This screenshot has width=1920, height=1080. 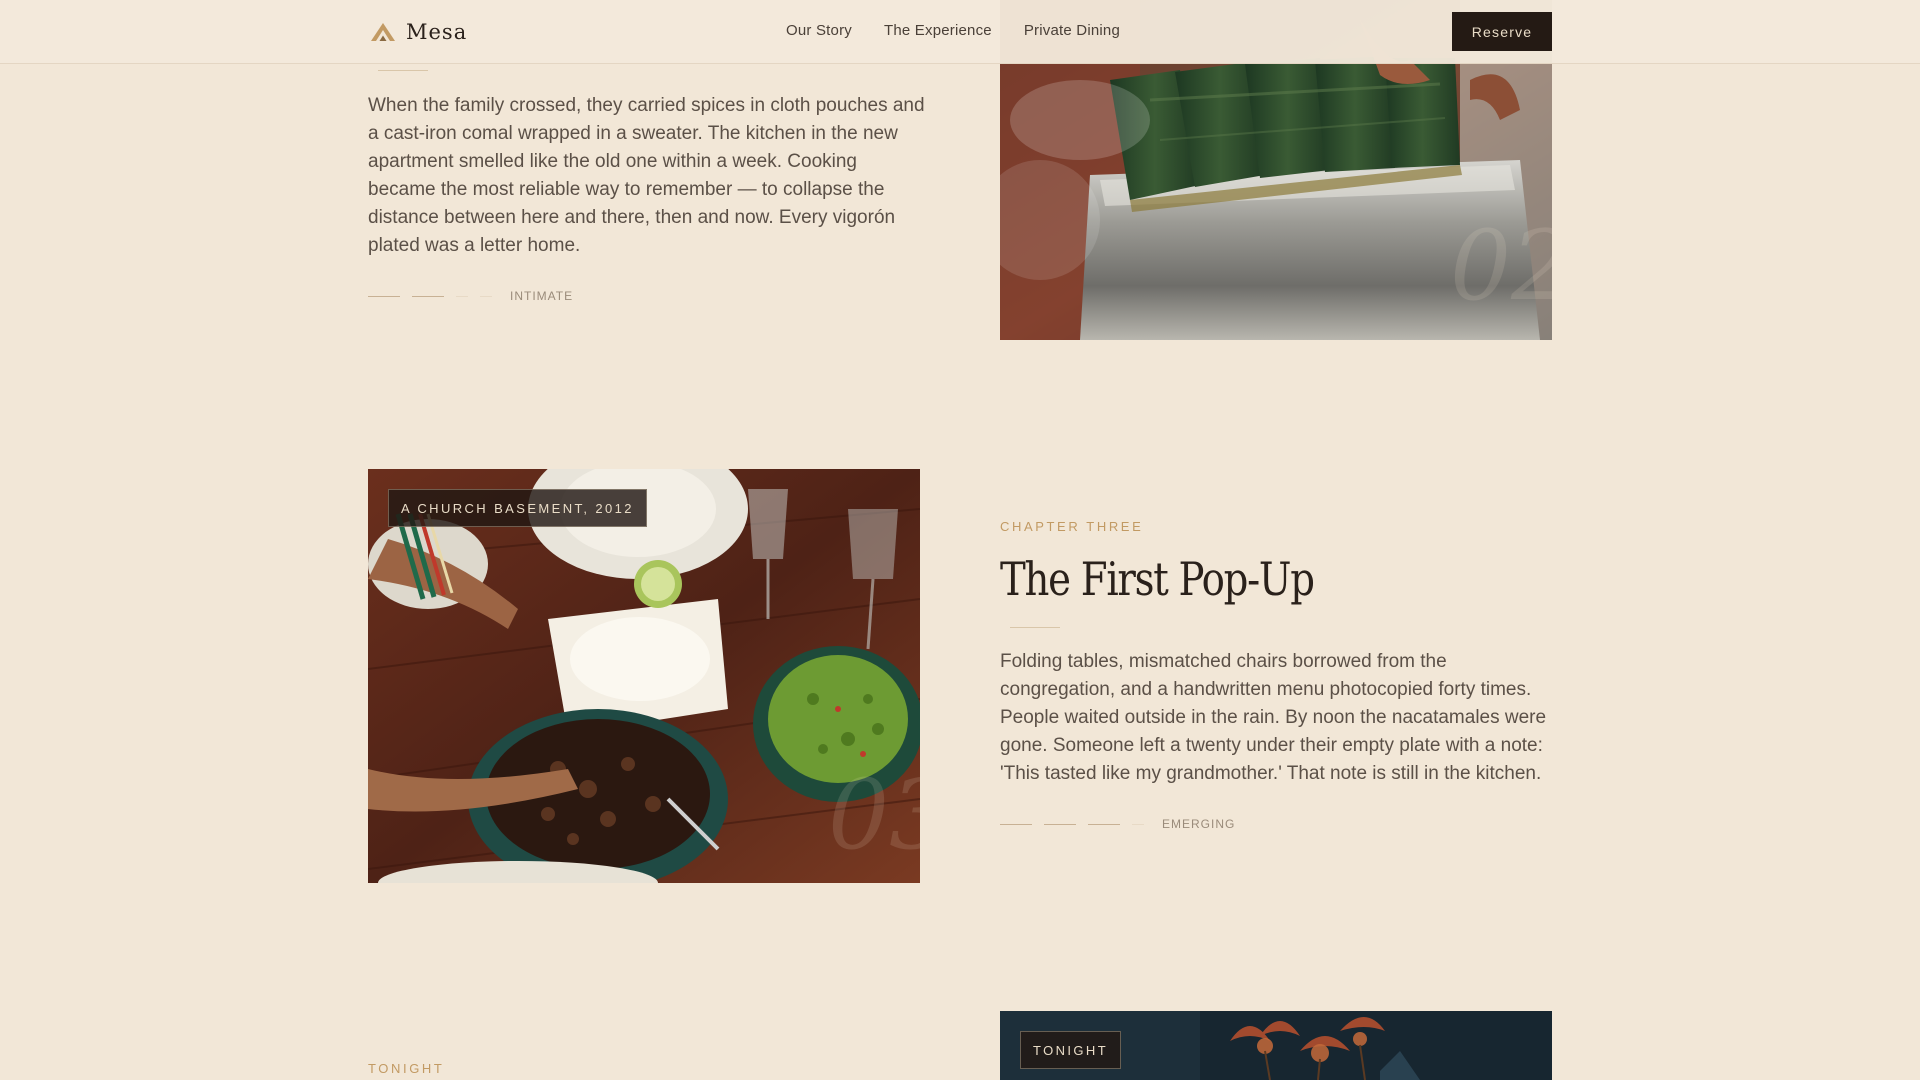 I want to click on chapter-eyebrow: CHAPTER THREE, so click(x=1072, y=526).